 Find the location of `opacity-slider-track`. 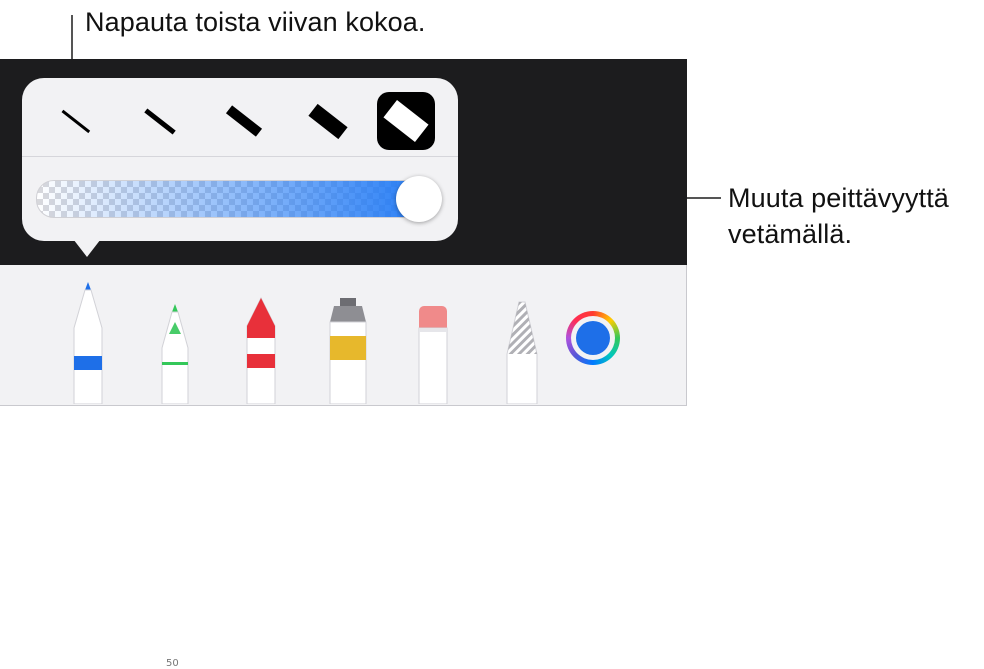

opacity-slider-track is located at coordinates (239, 199).